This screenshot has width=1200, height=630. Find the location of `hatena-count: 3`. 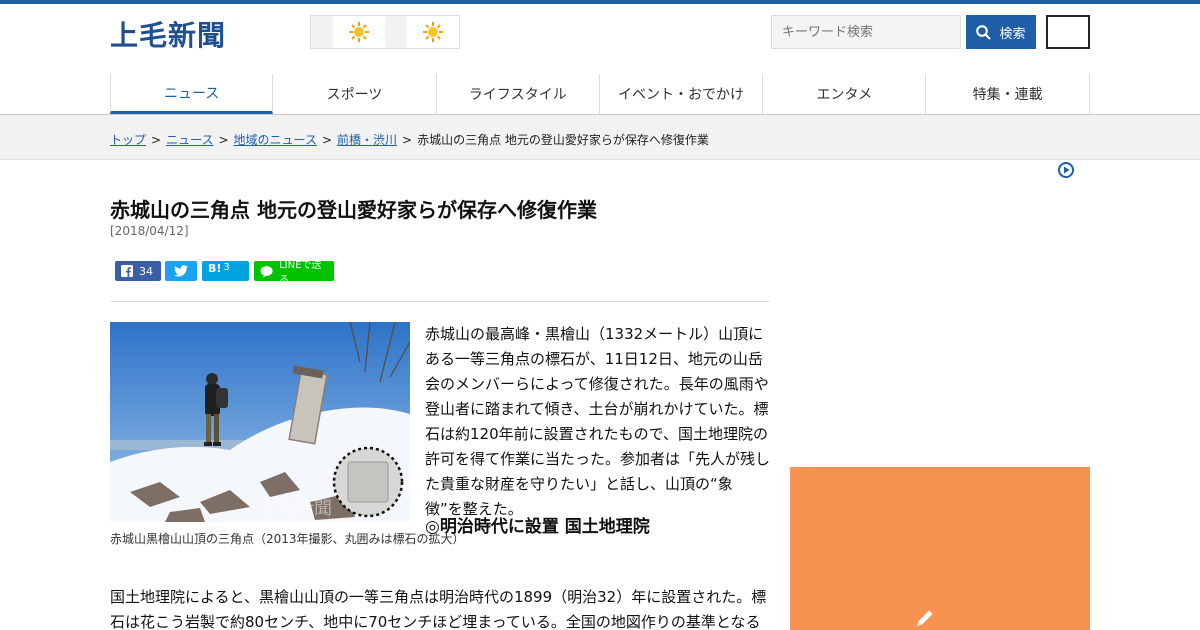

hatena-count: 3 is located at coordinates (226, 267).